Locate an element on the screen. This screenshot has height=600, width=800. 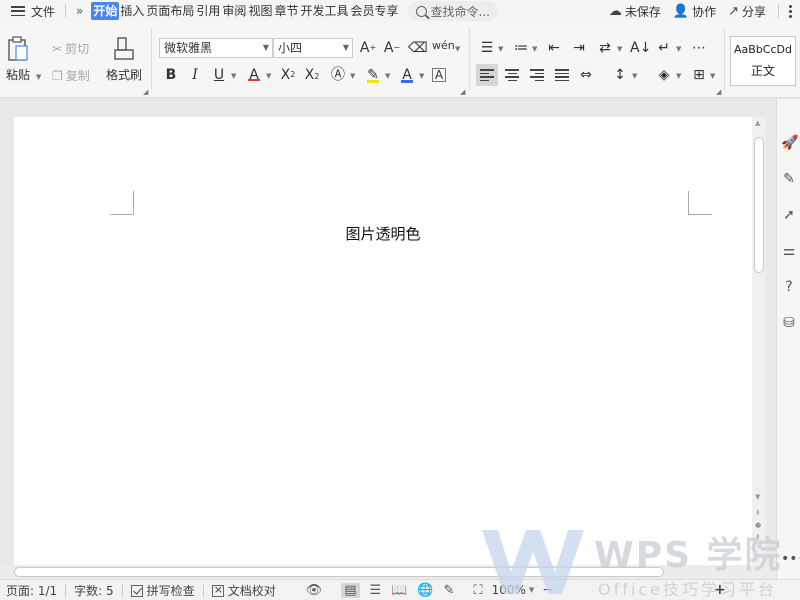
select-browse-object-icon: ● is located at coordinates (758, 525).